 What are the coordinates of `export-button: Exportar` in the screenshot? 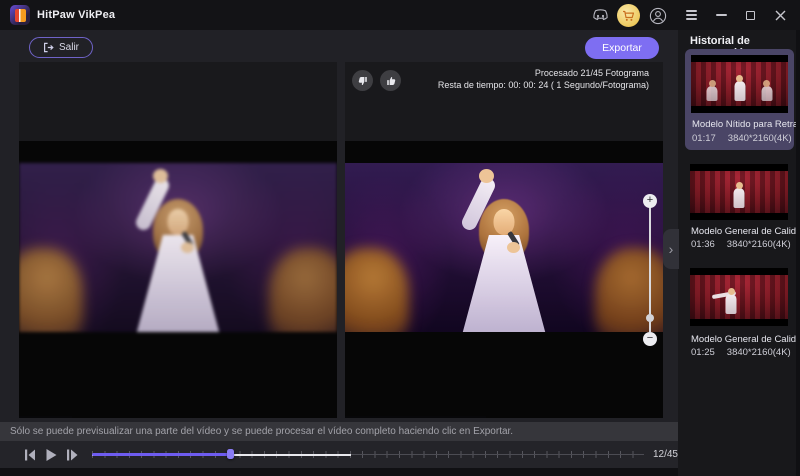 It's located at (622, 48).